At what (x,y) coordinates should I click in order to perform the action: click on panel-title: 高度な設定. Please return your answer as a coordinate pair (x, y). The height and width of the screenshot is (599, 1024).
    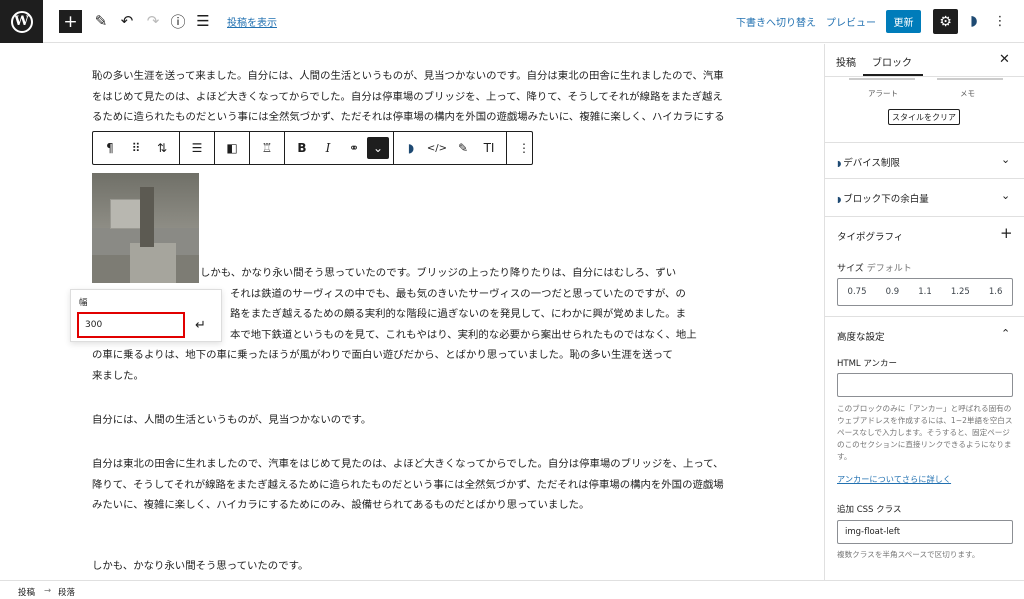
    Looking at the image, I should click on (861, 337).